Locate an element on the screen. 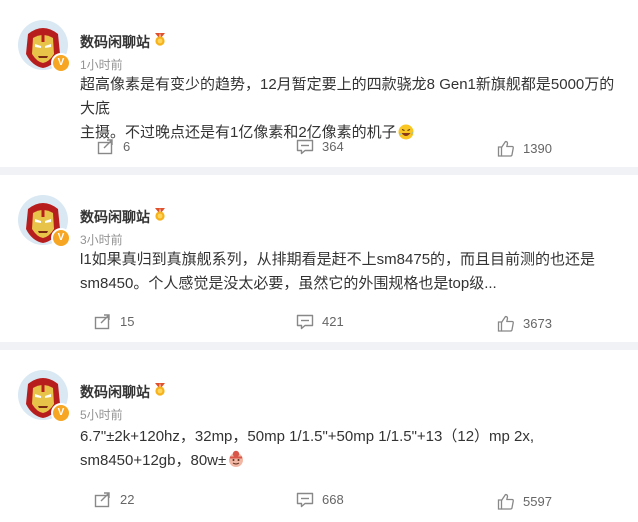 The image size is (638, 522). comment-button: 364 is located at coordinates (320, 146).